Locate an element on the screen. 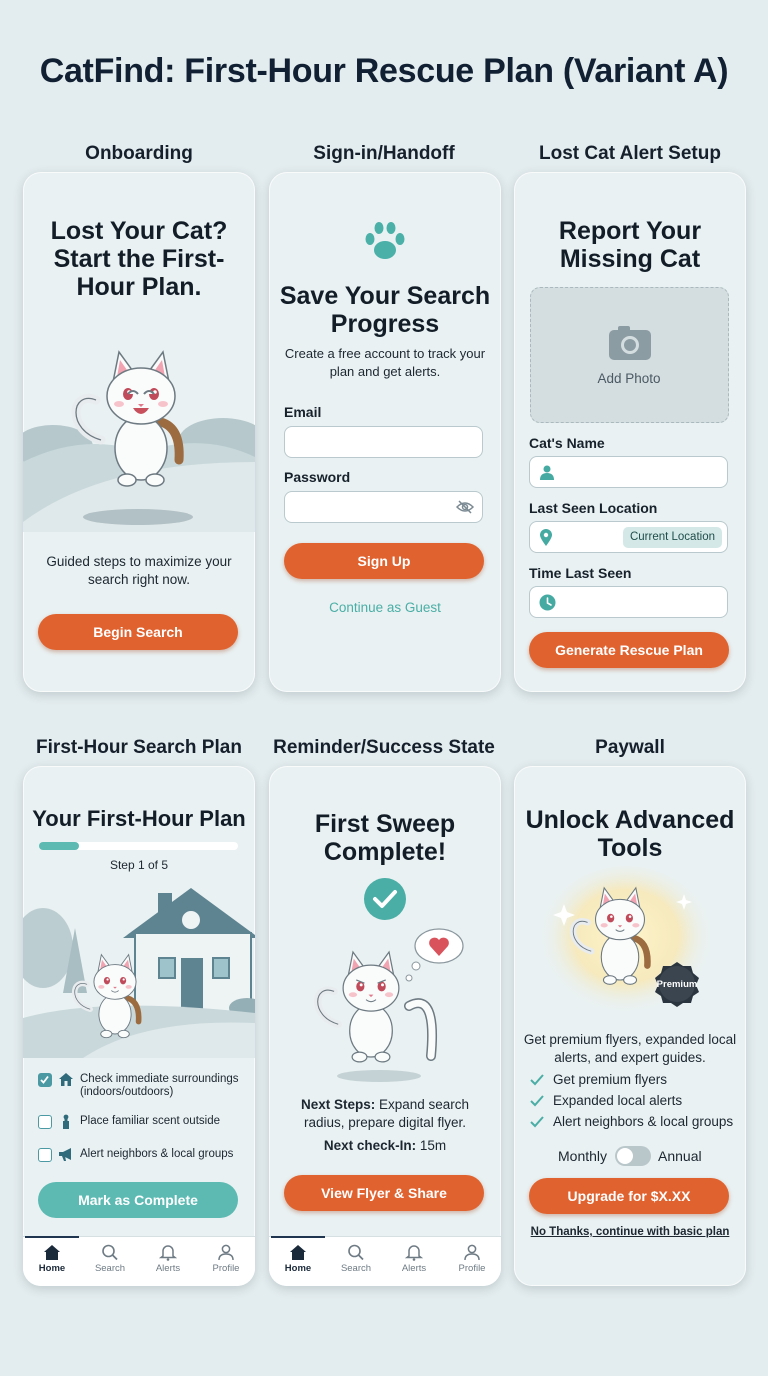  checklist-item: Place familiar scent outside is located at coordinates (143, 1123).